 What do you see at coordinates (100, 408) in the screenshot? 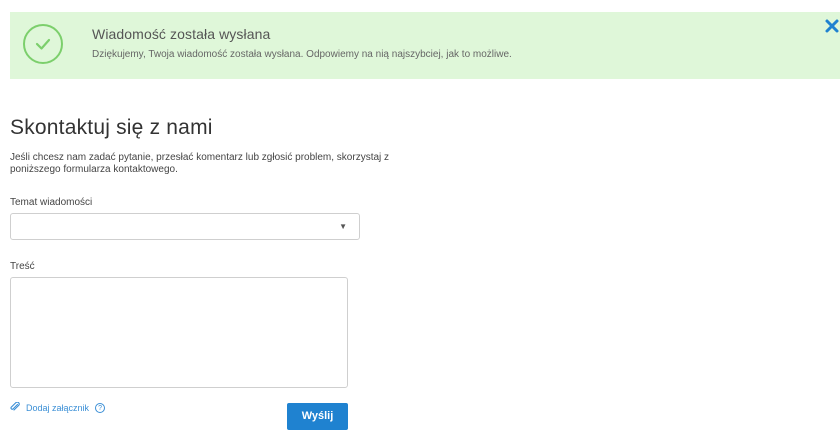
I see `help-icon: ?` at bounding box center [100, 408].